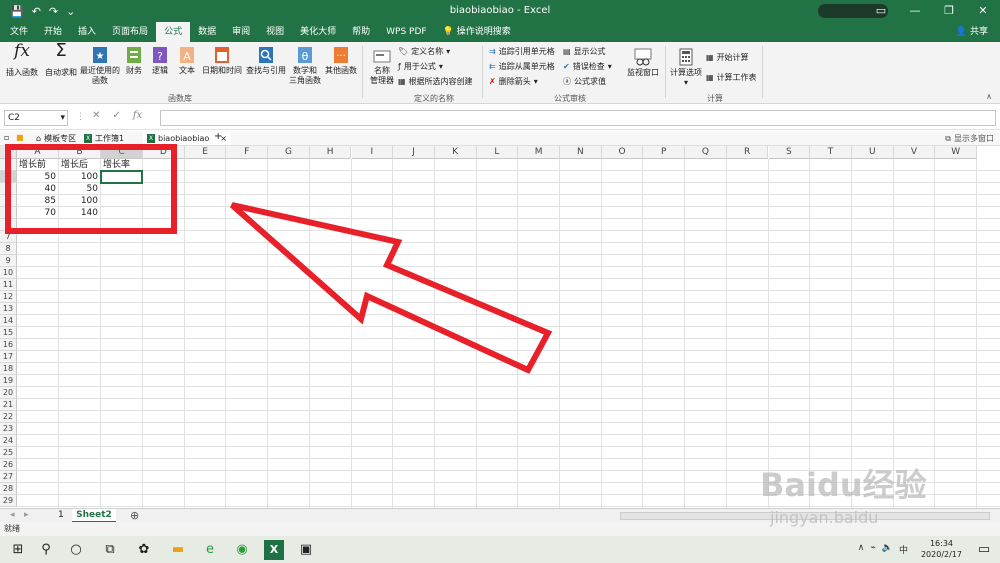  What do you see at coordinates (22, 60) in the screenshot?
I see `insert-function-button: fx 插入函数` at bounding box center [22, 60].